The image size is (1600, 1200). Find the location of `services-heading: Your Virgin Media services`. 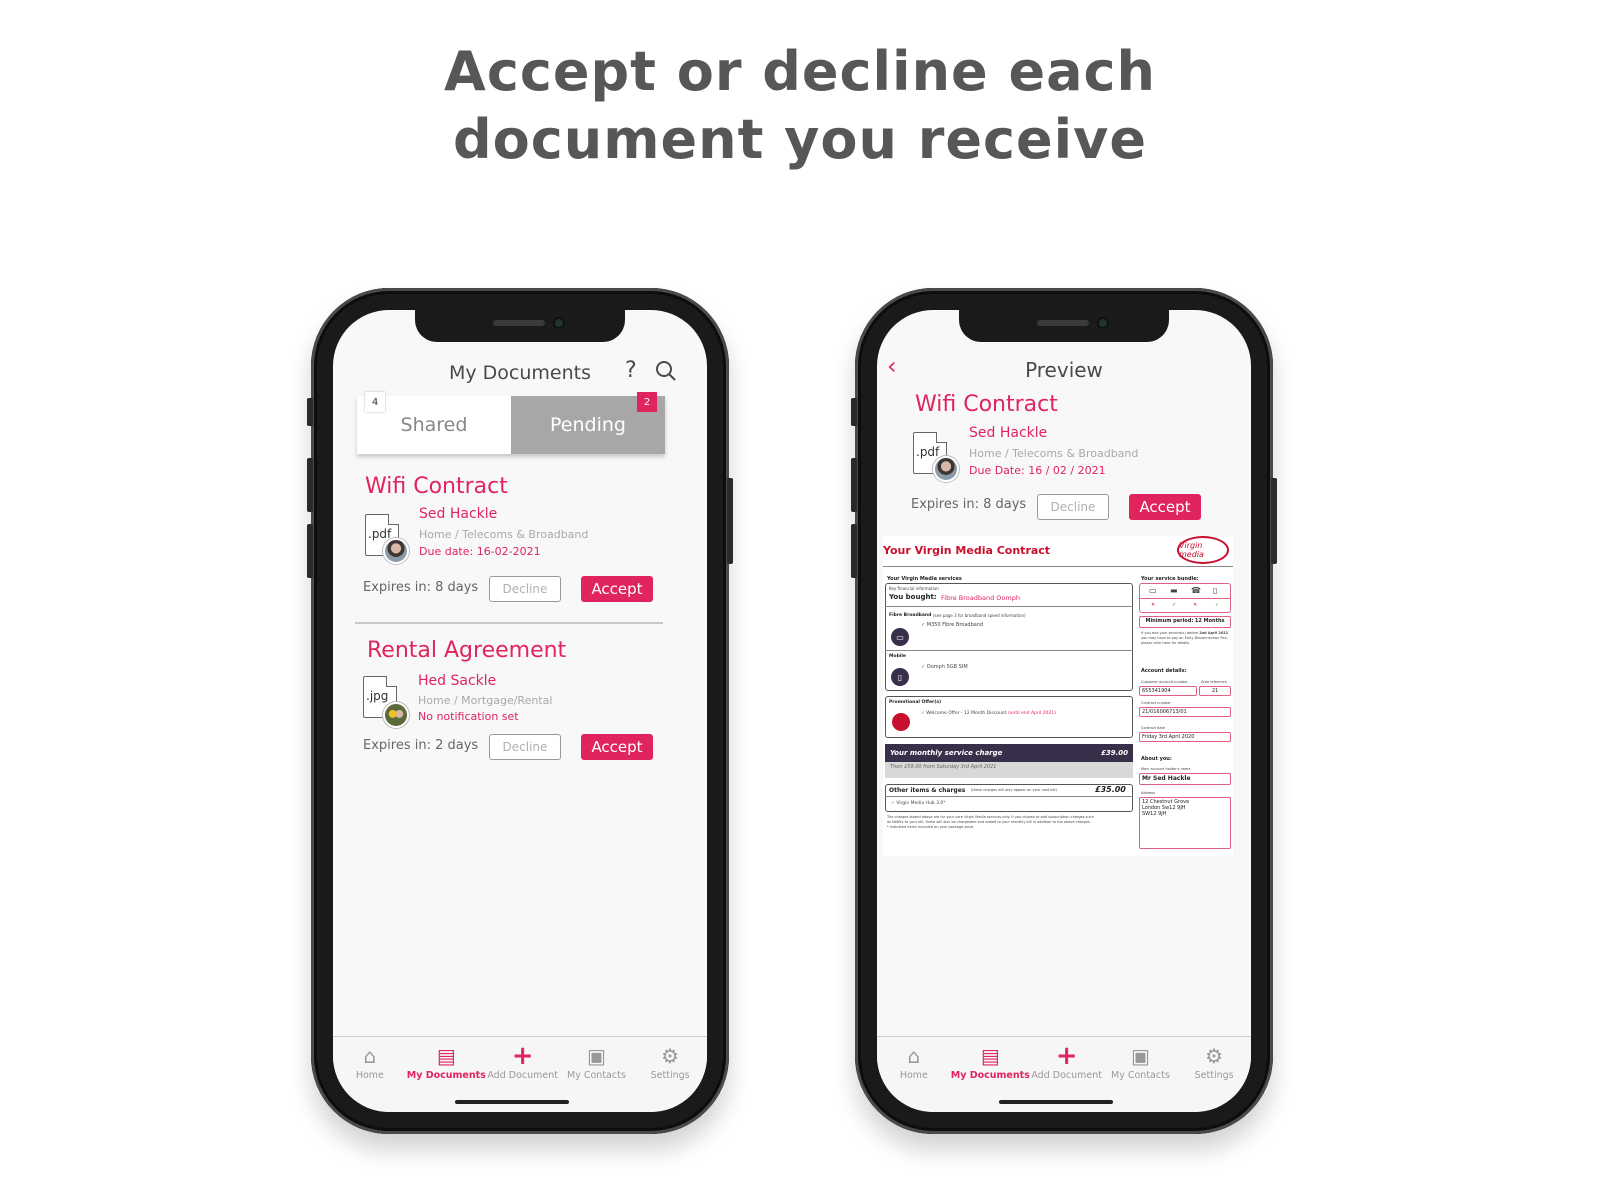

services-heading: Your Virgin Media services is located at coordinates (924, 579).